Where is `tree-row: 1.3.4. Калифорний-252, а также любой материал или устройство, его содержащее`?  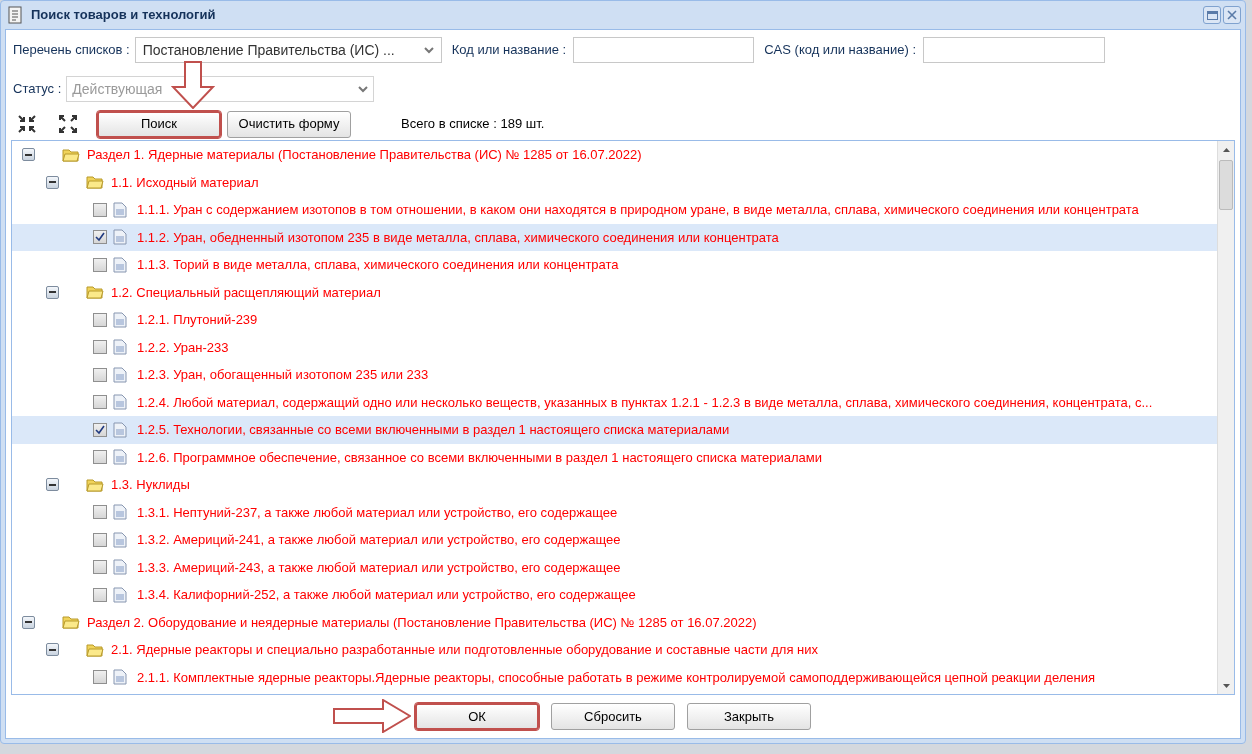 tree-row: 1.3.4. Калифорний-252, а также любой материал или устройство, его содержащее is located at coordinates (614, 595).